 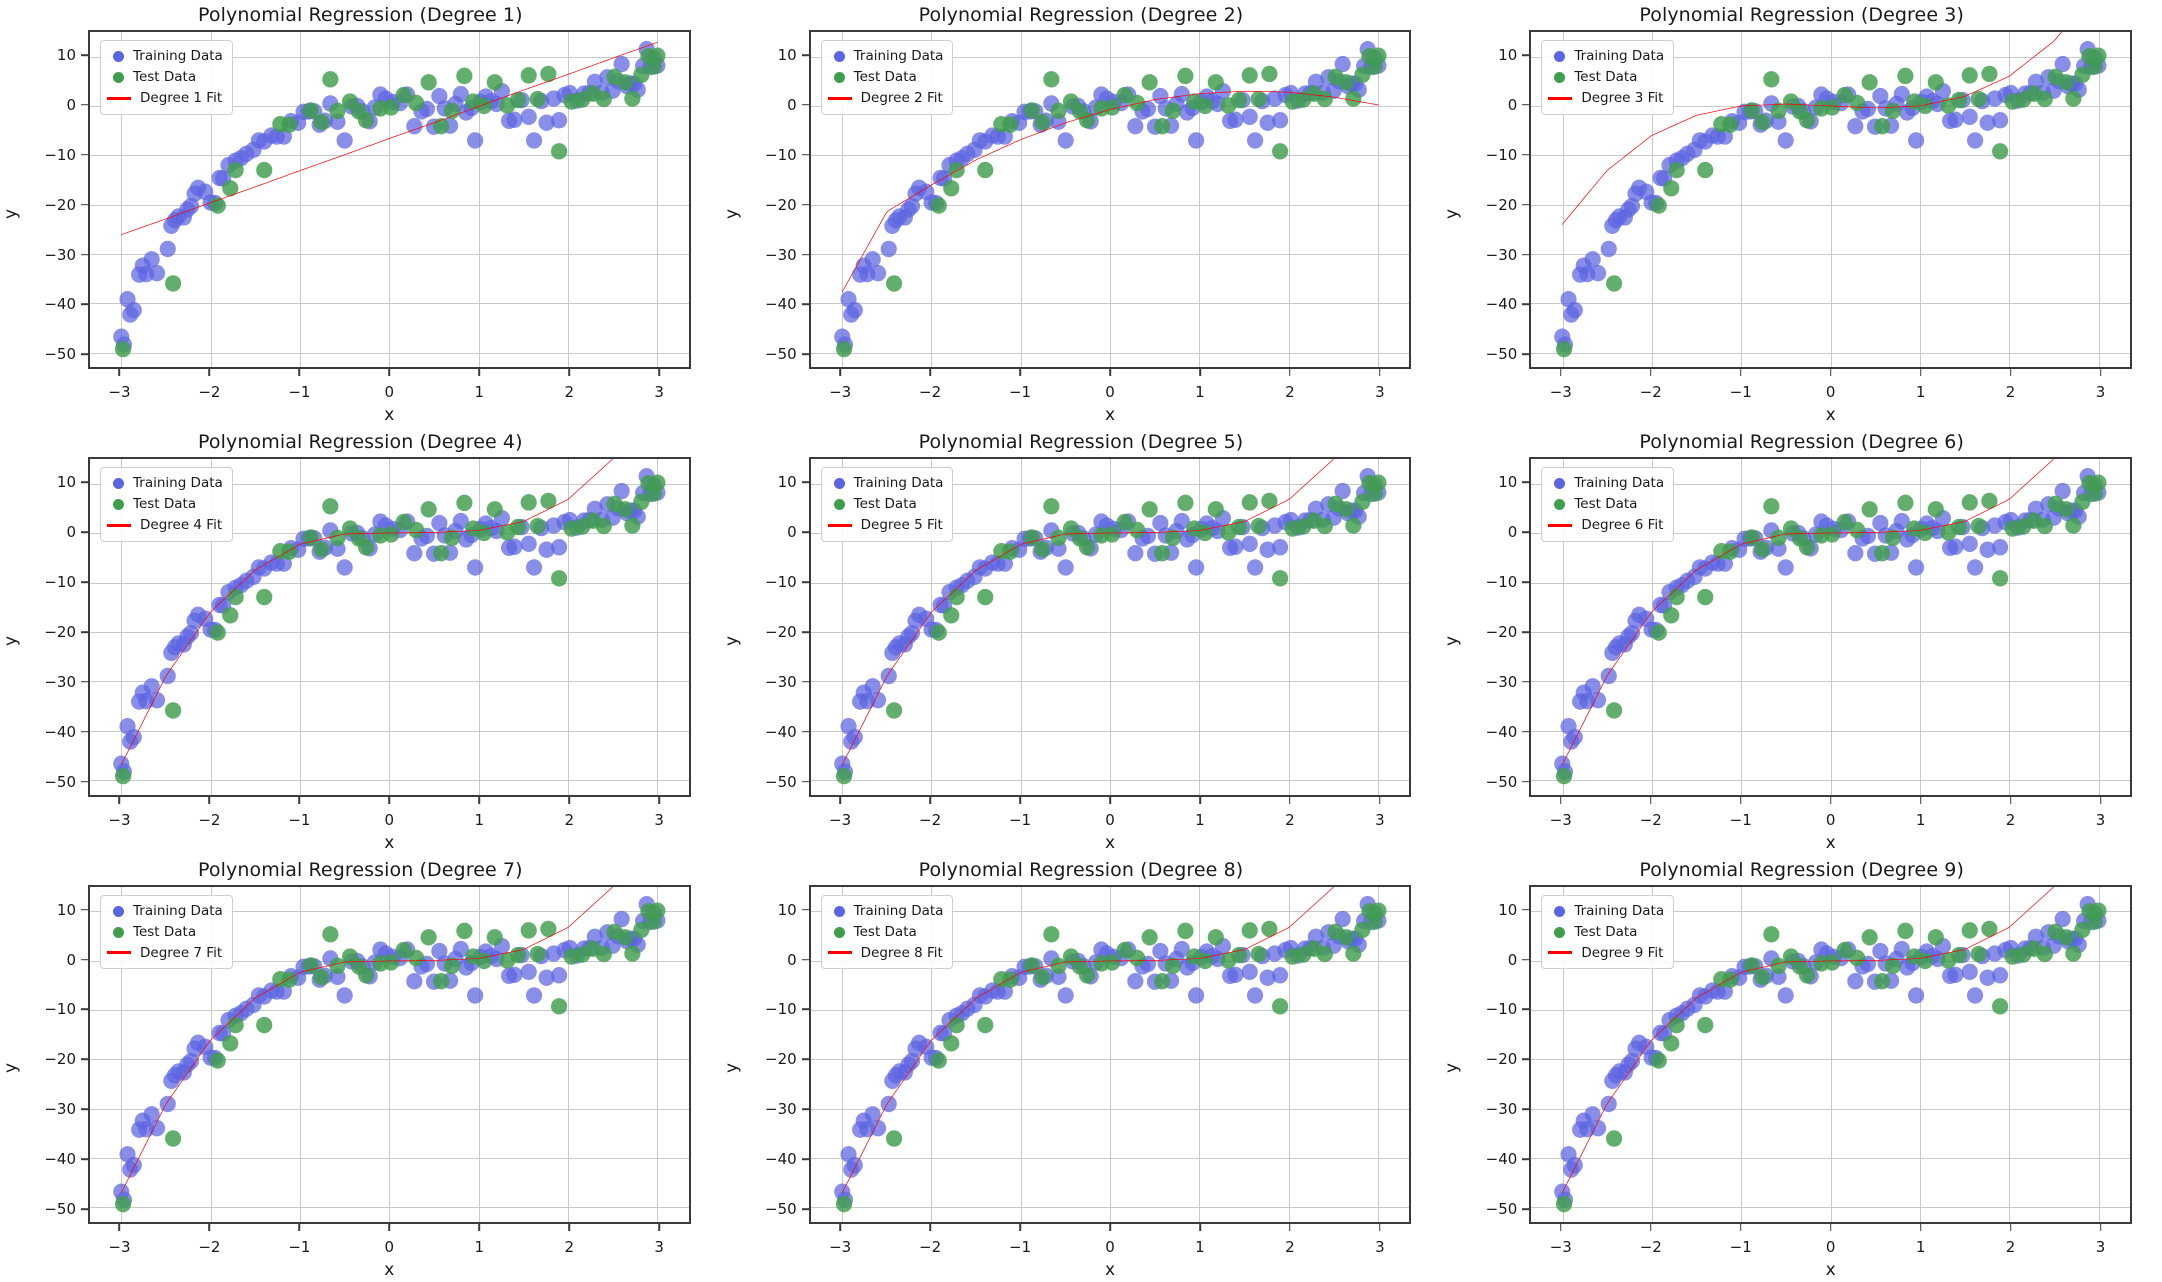 I want to click on x-tick-label: −2, so click(x=1650, y=392).